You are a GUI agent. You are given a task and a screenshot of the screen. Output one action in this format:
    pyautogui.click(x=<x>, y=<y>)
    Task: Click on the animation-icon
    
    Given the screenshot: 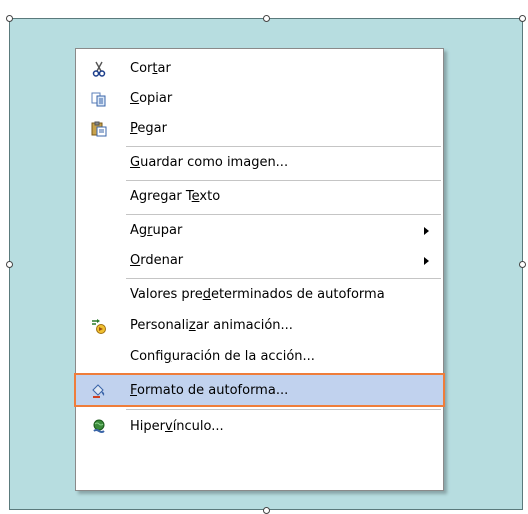 What is the action you would take?
    pyautogui.click(x=99, y=326)
    